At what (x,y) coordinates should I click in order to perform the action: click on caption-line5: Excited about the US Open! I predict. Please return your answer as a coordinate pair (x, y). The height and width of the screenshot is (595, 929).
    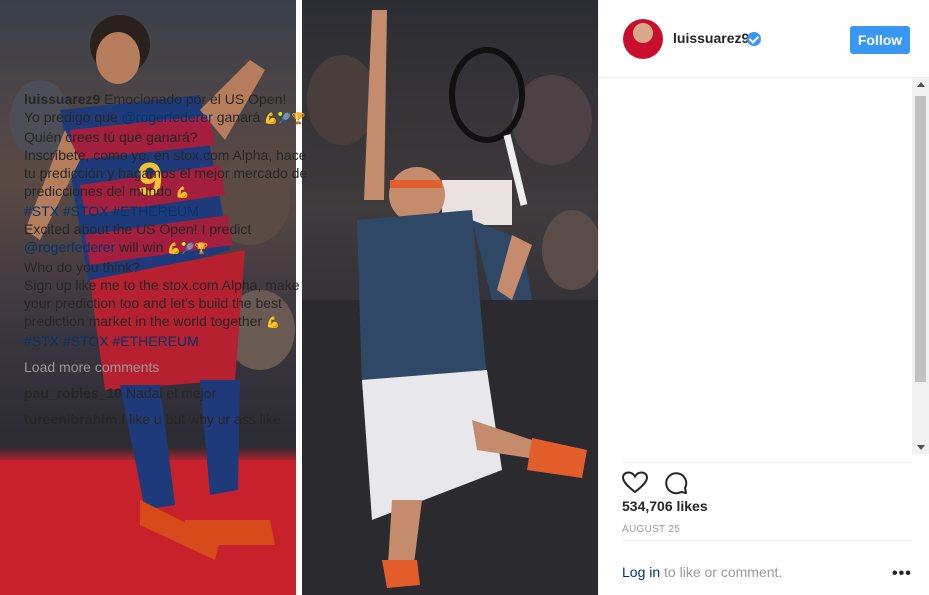
    Looking at the image, I should click on (138, 229).